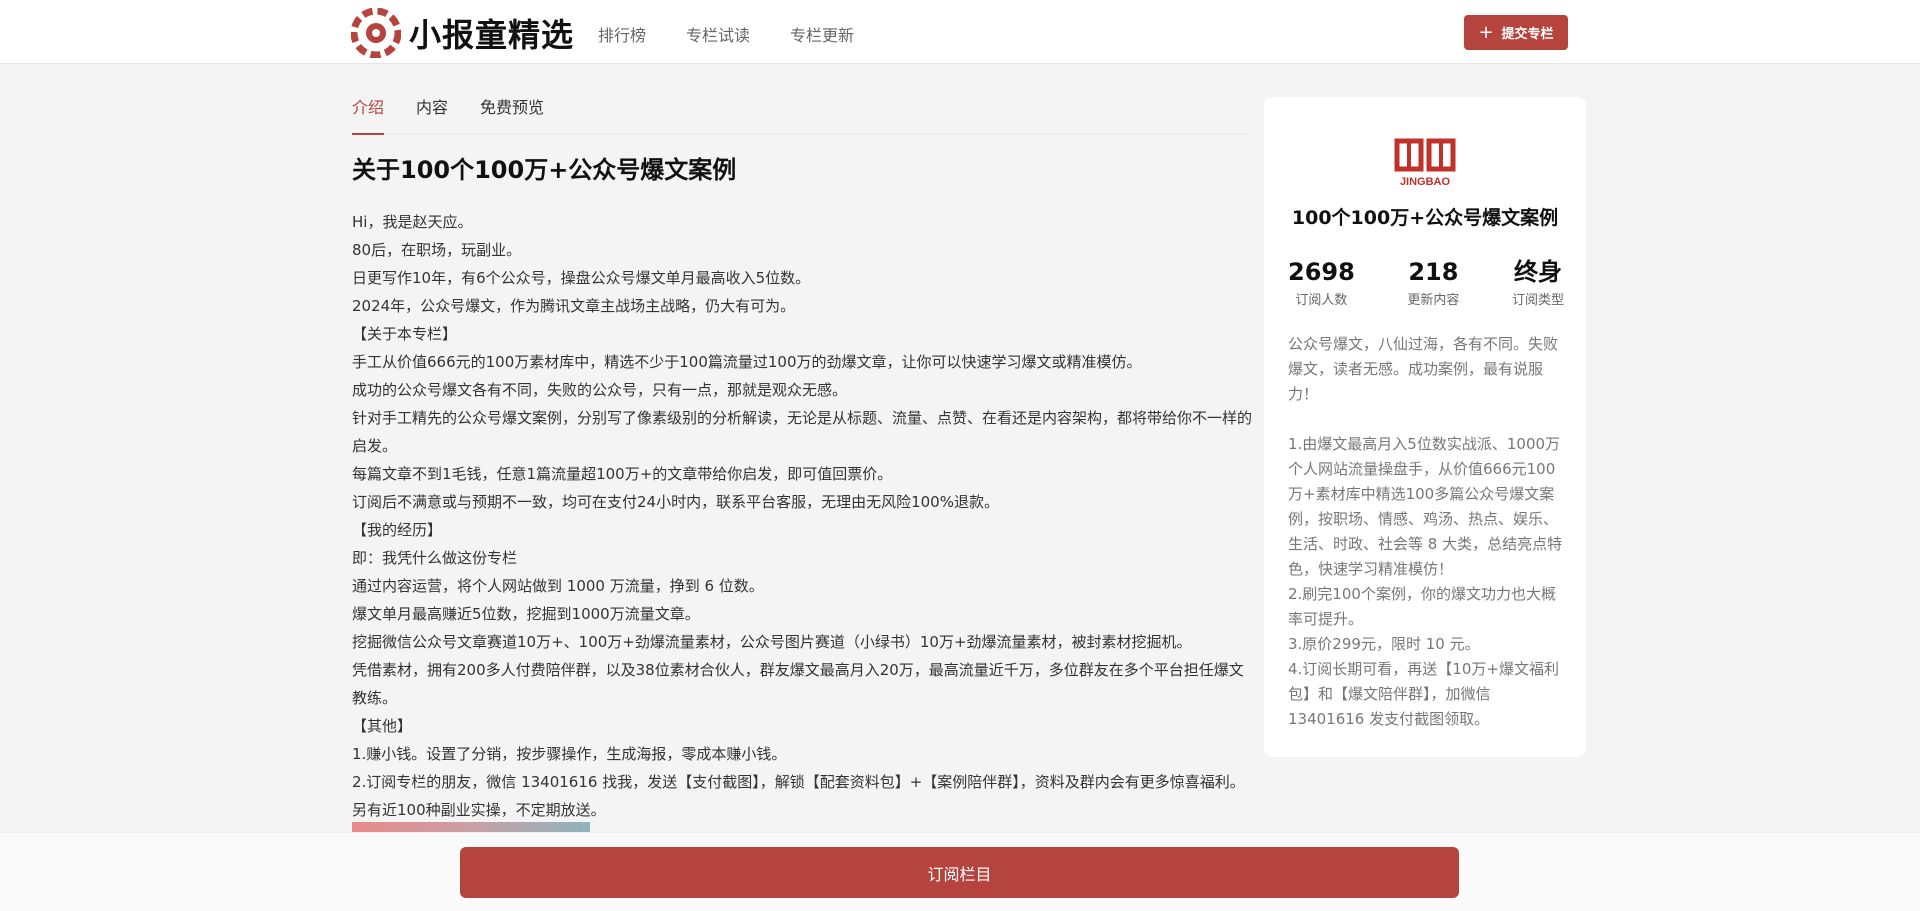  I want to click on column-stats: 2698 订阅人数 218 更新内容 终身 订阅类型, so click(1426, 282).